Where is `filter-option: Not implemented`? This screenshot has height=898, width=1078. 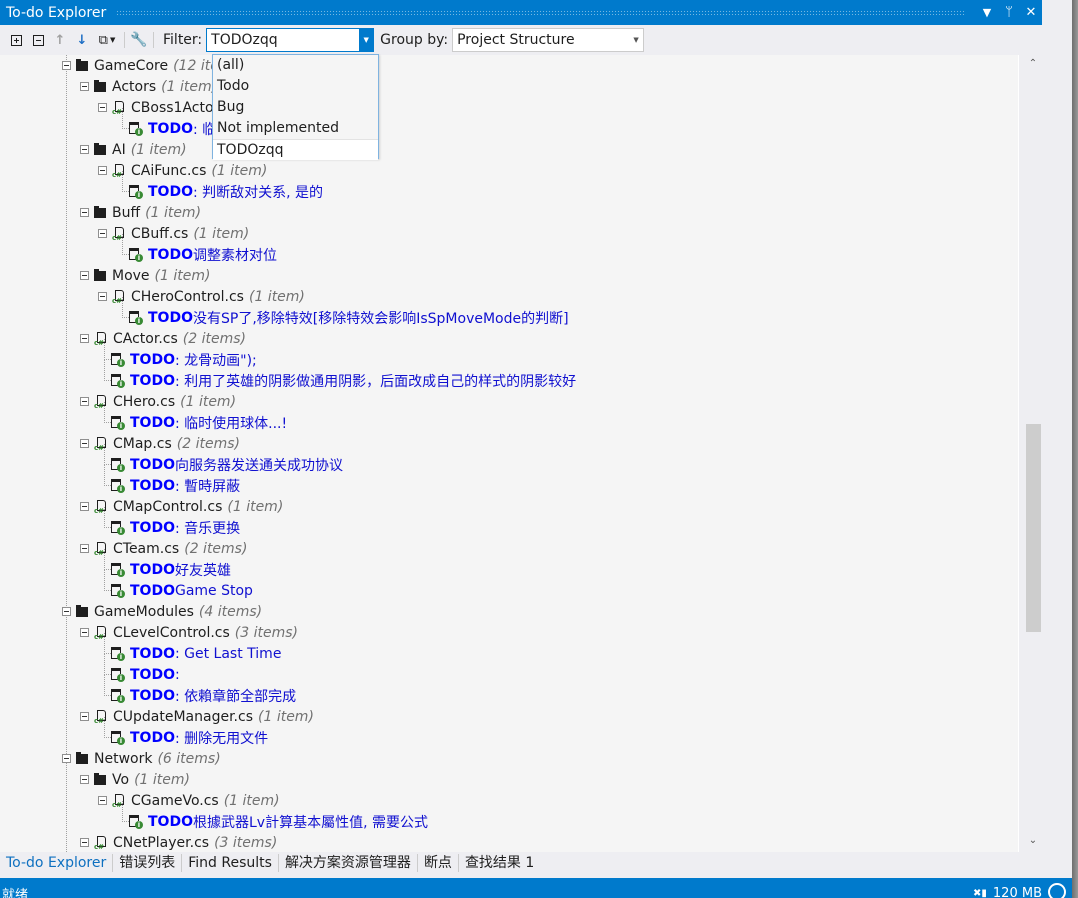 filter-option: Not implemented is located at coordinates (295, 128).